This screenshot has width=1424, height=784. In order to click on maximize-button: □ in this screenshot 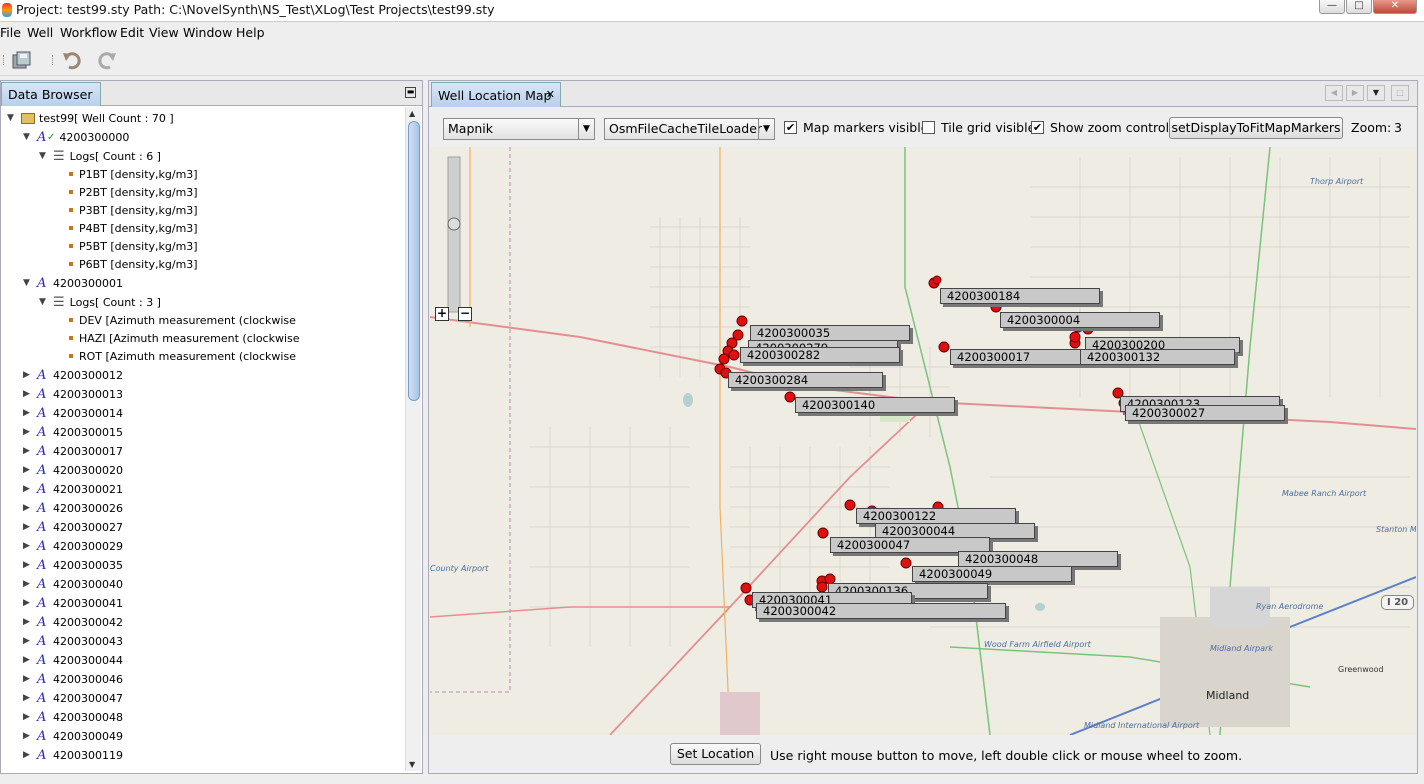, I will do `click(1359, 7)`.